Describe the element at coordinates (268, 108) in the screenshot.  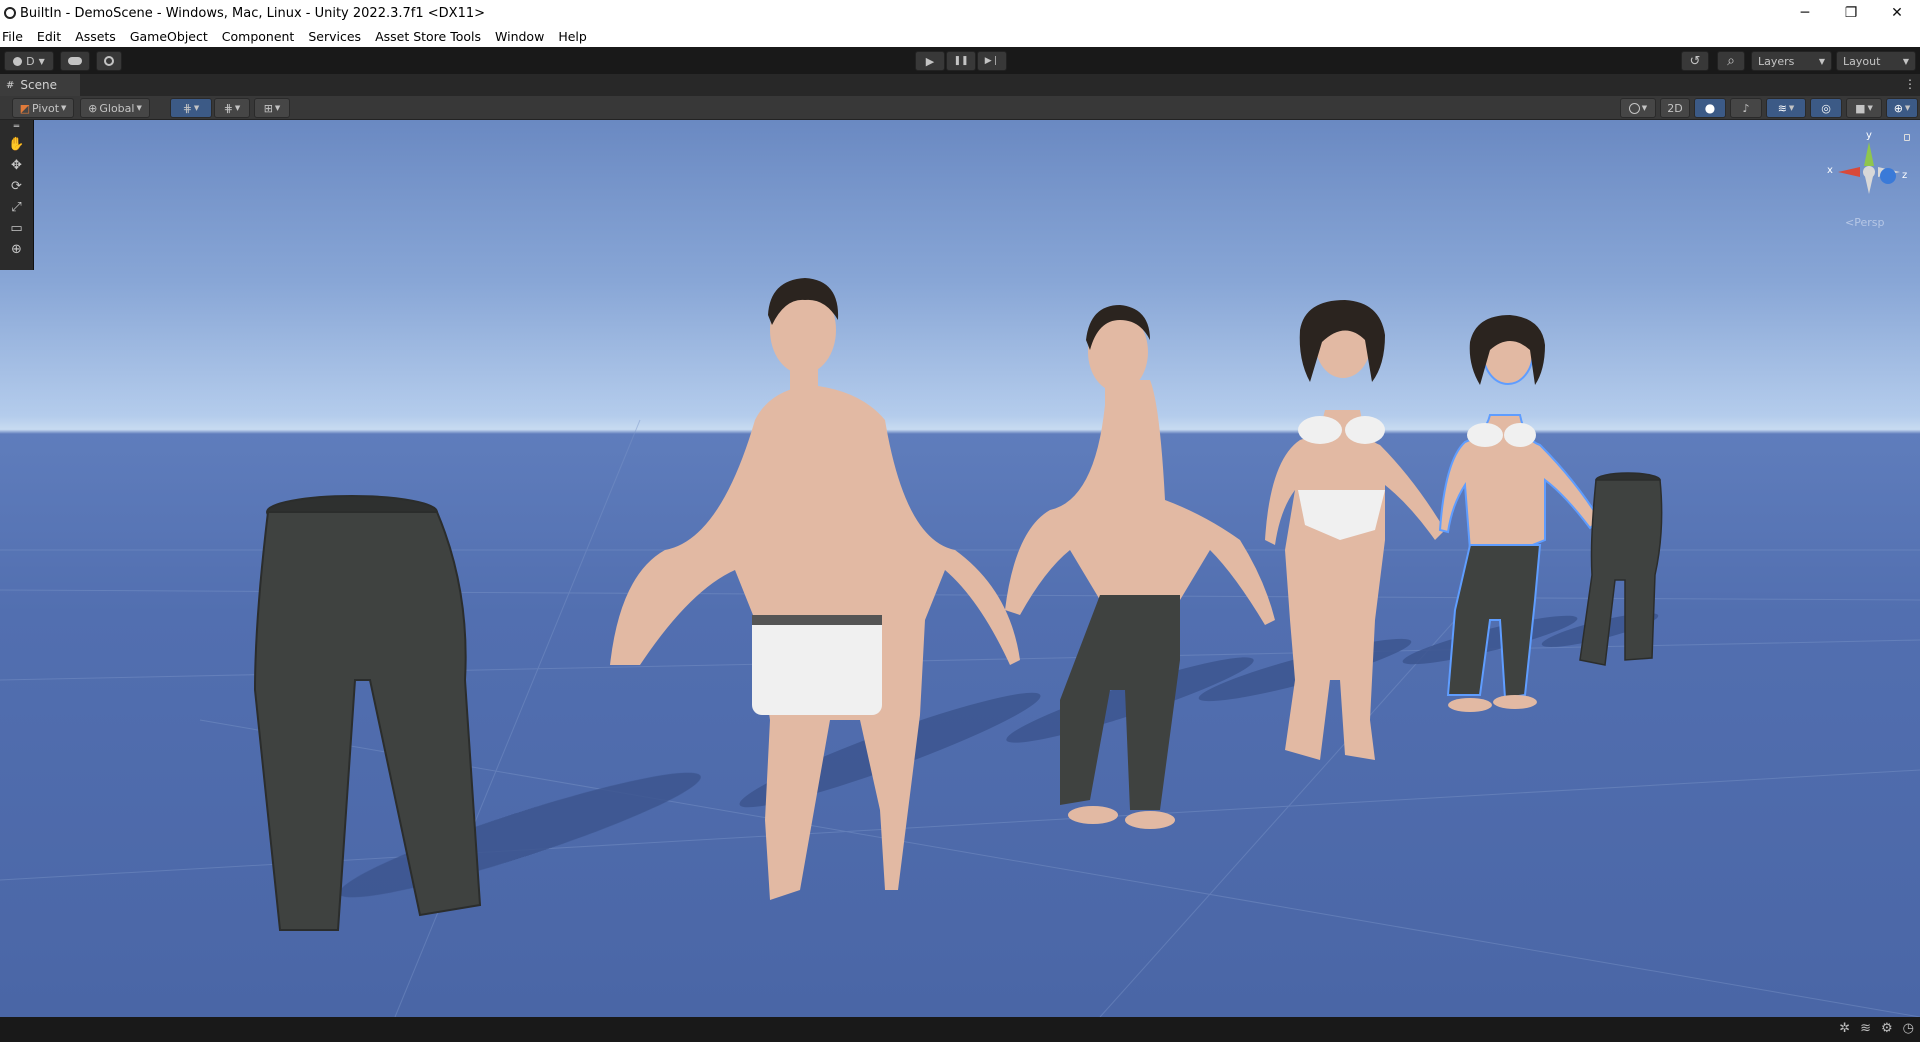
I see `ruler-icon: ⊞` at that location.